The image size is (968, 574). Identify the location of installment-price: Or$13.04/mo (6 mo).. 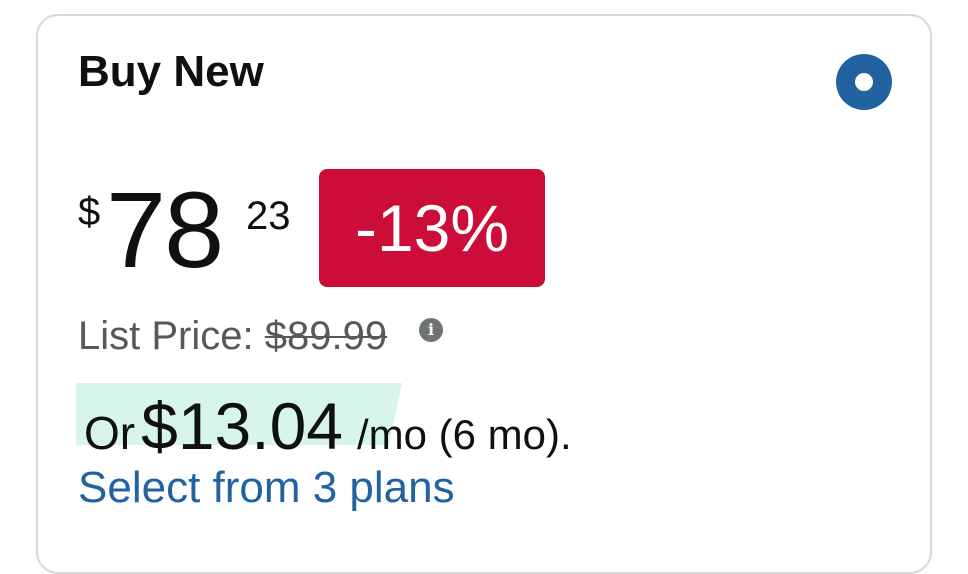
(328, 426).